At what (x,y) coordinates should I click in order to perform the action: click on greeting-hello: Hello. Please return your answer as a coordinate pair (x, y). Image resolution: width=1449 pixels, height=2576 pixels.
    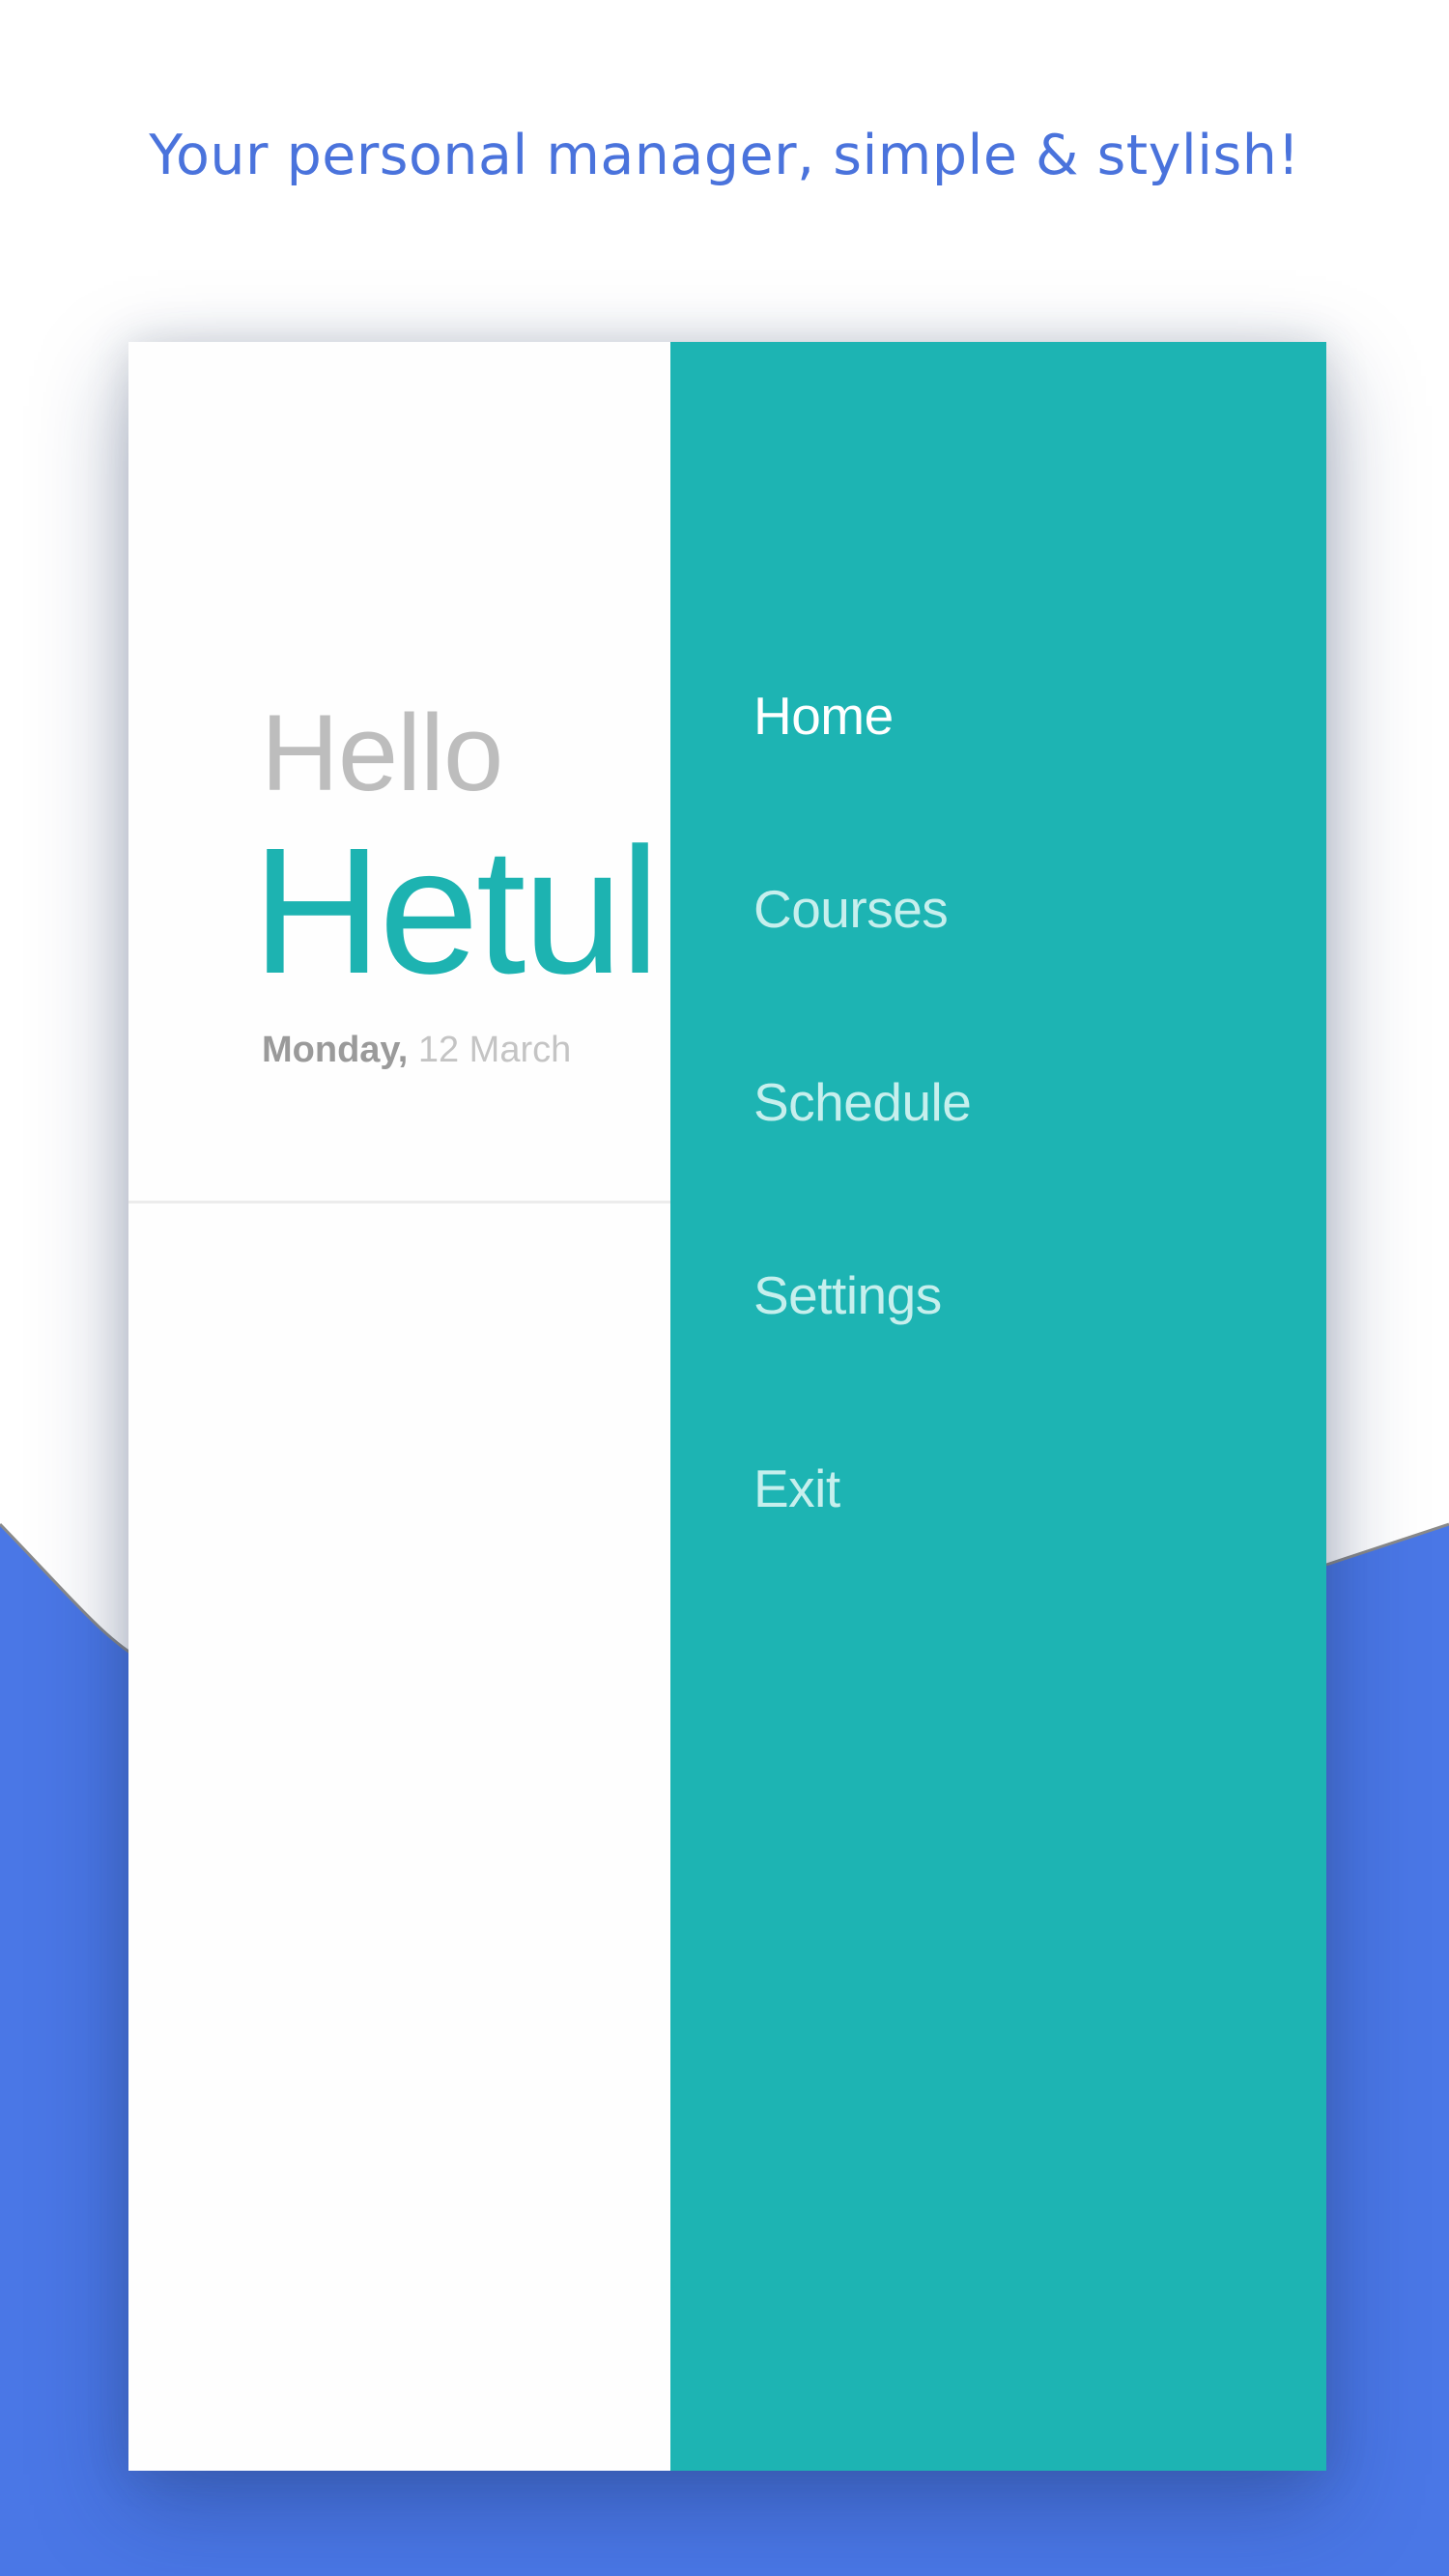
    Looking at the image, I should click on (382, 753).